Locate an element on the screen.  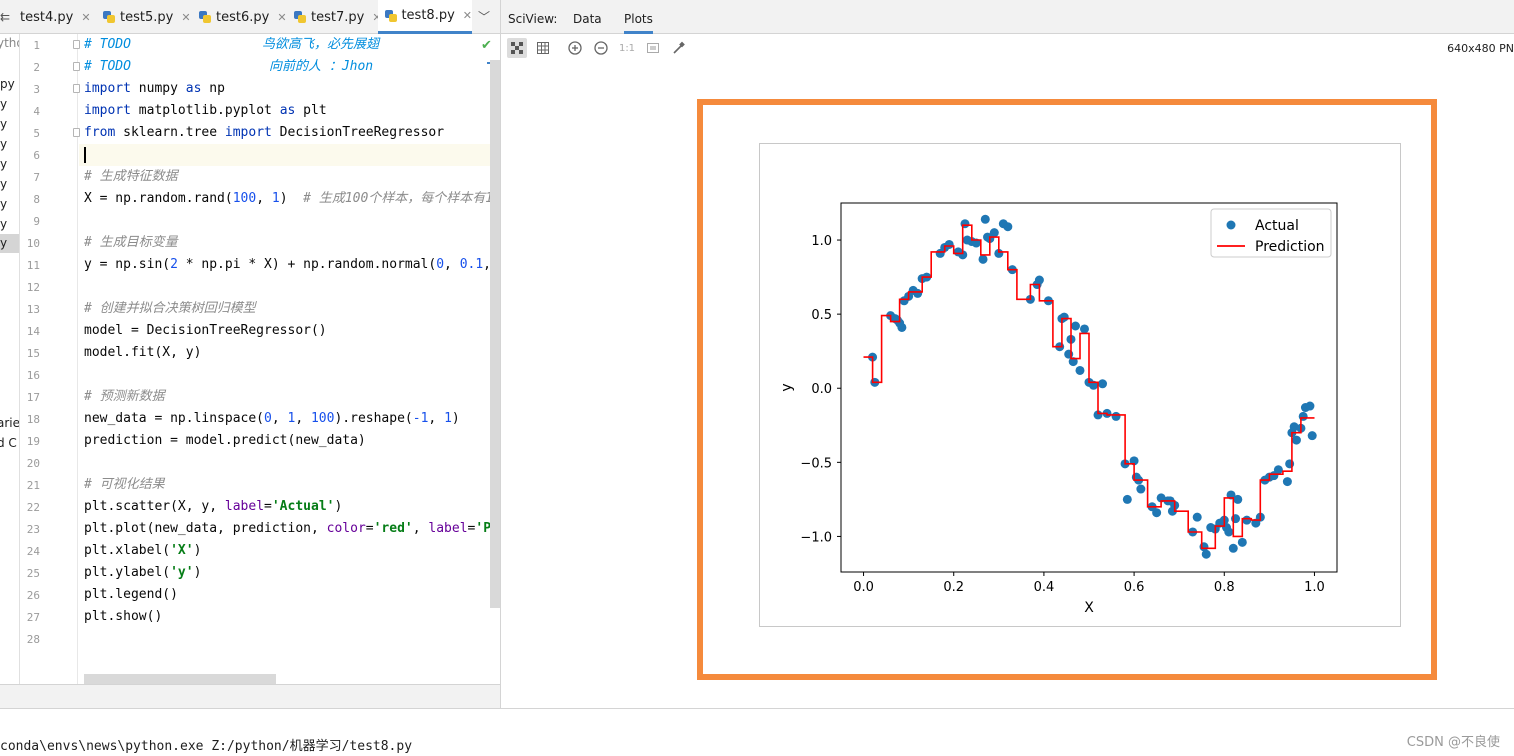
sciview-label: SciView: is located at coordinates (533, 19).